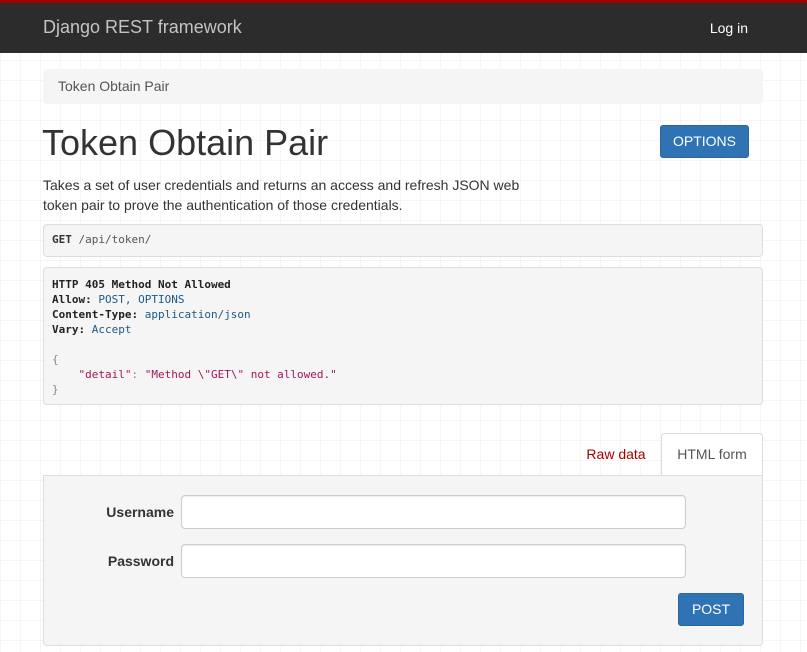  I want to click on username-input, so click(433, 512).